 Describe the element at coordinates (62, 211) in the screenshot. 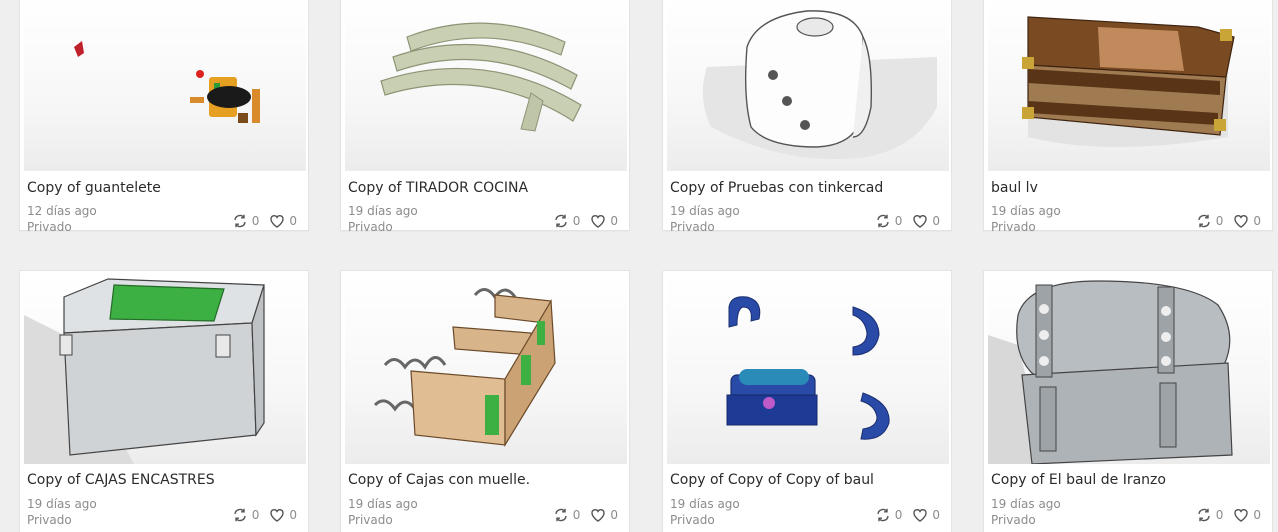

I see `design-date: 12 días ago` at that location.